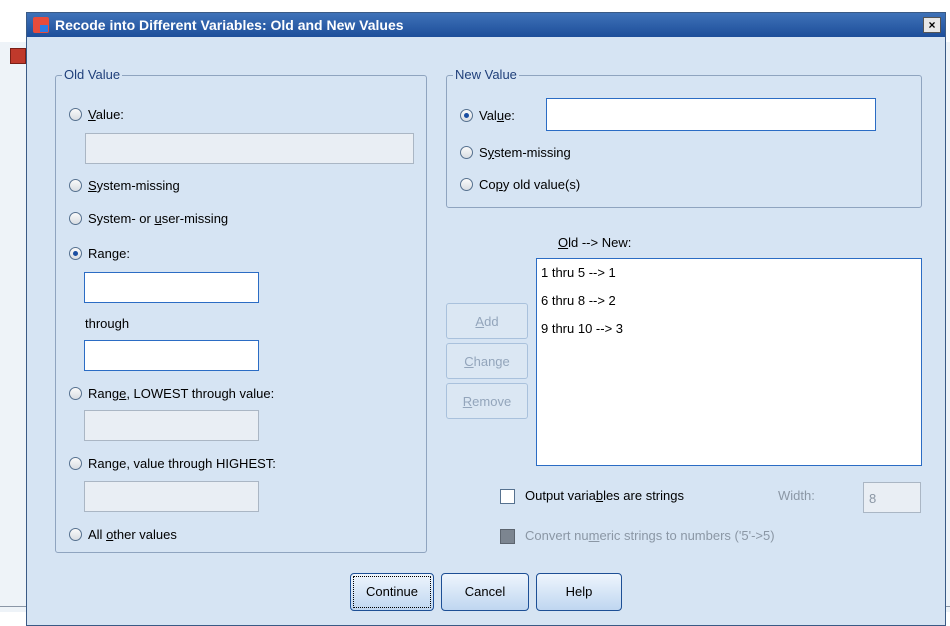 The width and height of the screenshot is (950, 626). What do you see at coordinates (796, 495) in the screenshot?
I see `width-label: Width:` at bounding box center [796, 495].